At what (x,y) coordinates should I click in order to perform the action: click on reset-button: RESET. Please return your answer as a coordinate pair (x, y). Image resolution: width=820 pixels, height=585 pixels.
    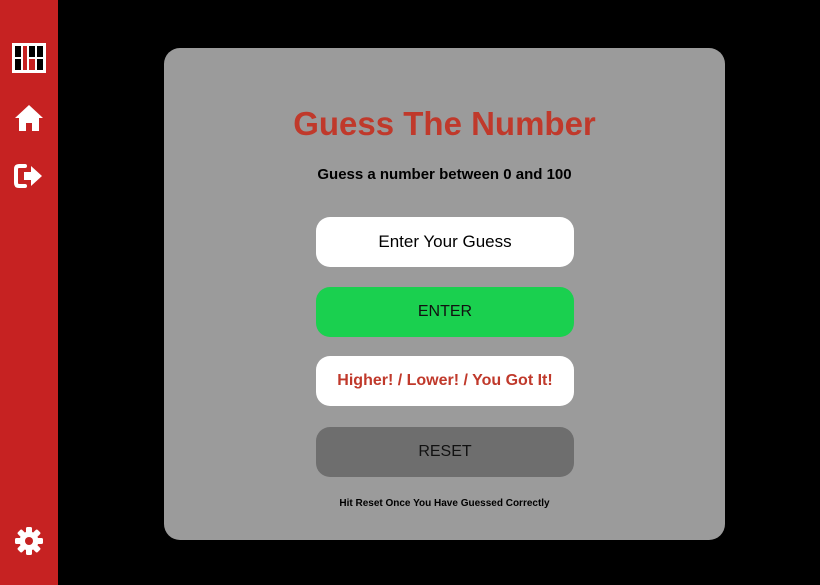
    Looking at the image, I should click on (445, 452).